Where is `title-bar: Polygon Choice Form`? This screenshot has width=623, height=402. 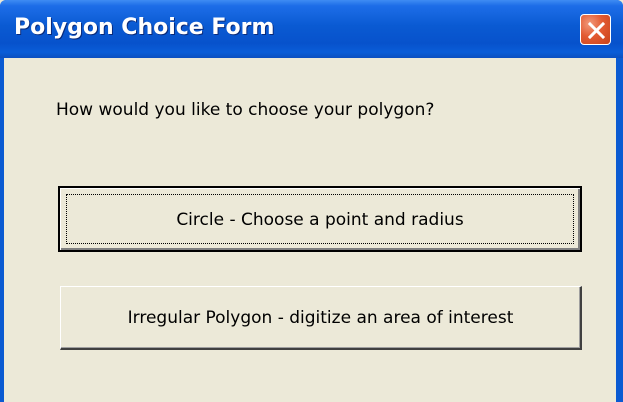 title-bar: Polygon Choice Form is located at coordinates (311, 29).